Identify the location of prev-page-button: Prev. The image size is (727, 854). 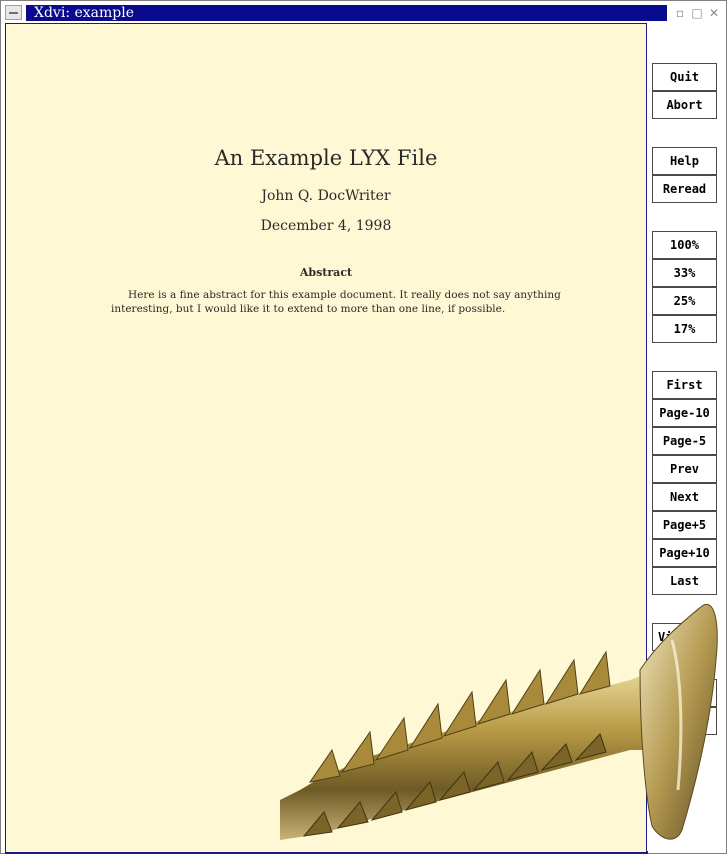
(684, 469).